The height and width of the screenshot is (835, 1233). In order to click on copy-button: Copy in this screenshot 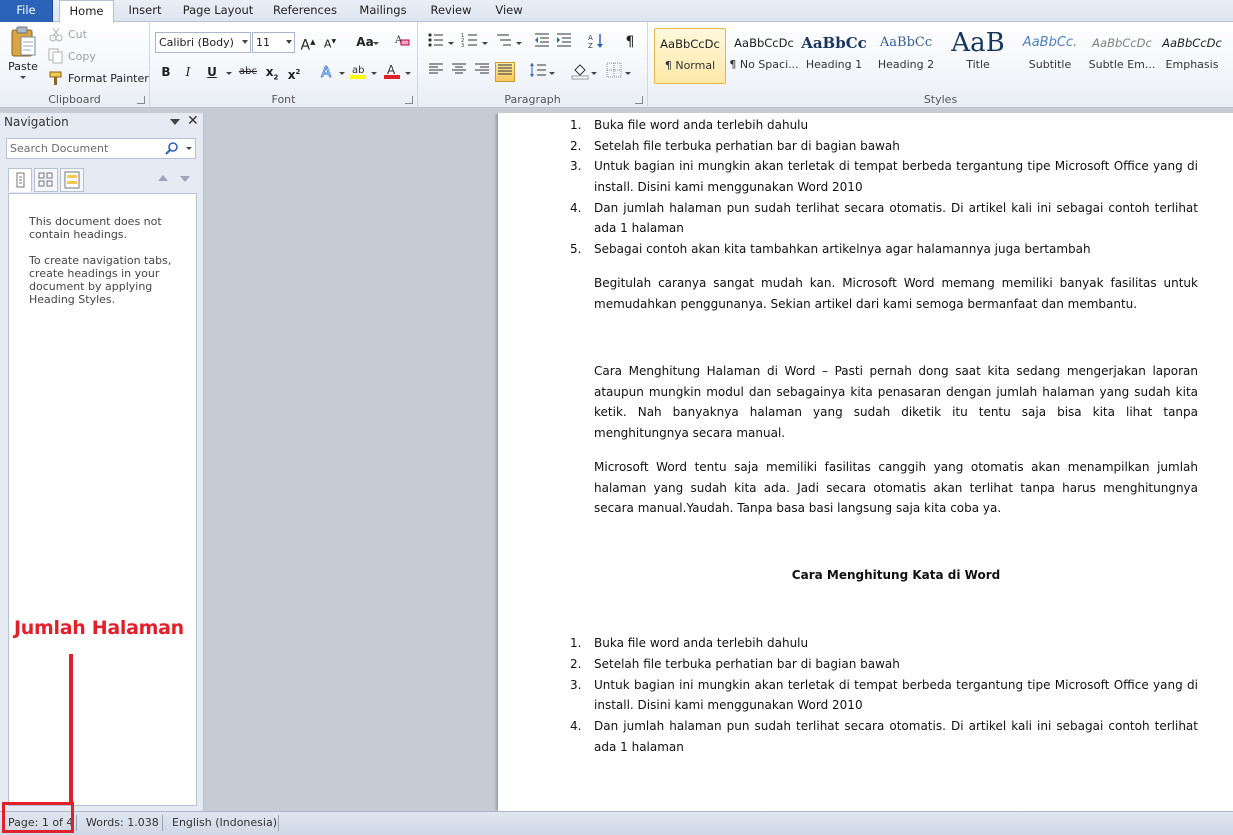, I will do `click(72, 56)`.